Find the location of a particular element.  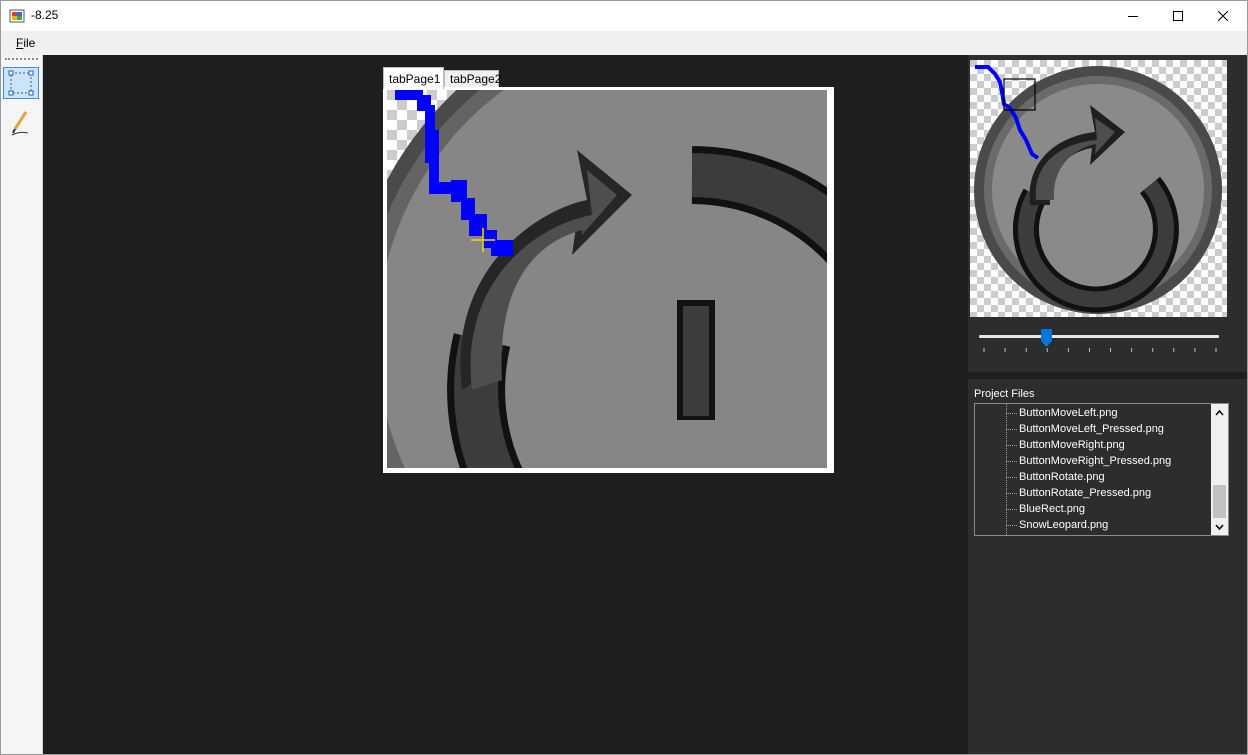

window-title: -8.25 is located at coordinates (45, 15).